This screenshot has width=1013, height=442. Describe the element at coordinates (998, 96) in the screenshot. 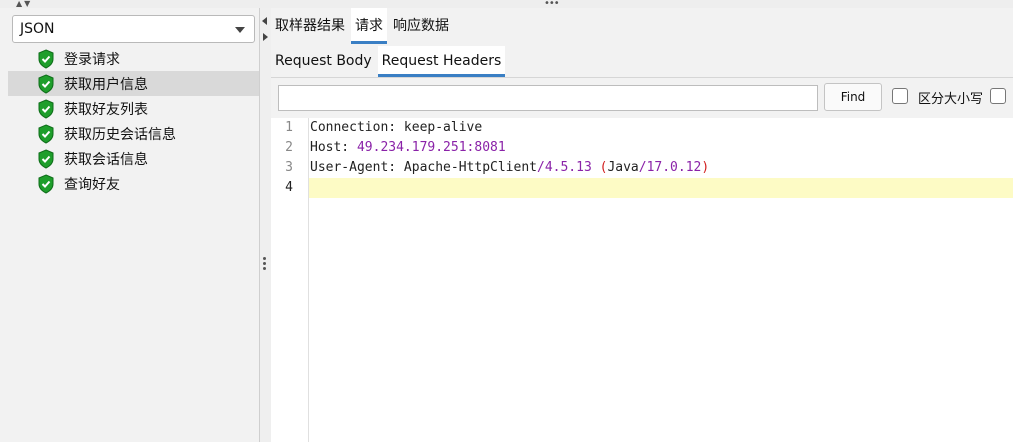

I see `regex-checkbox` at that location.